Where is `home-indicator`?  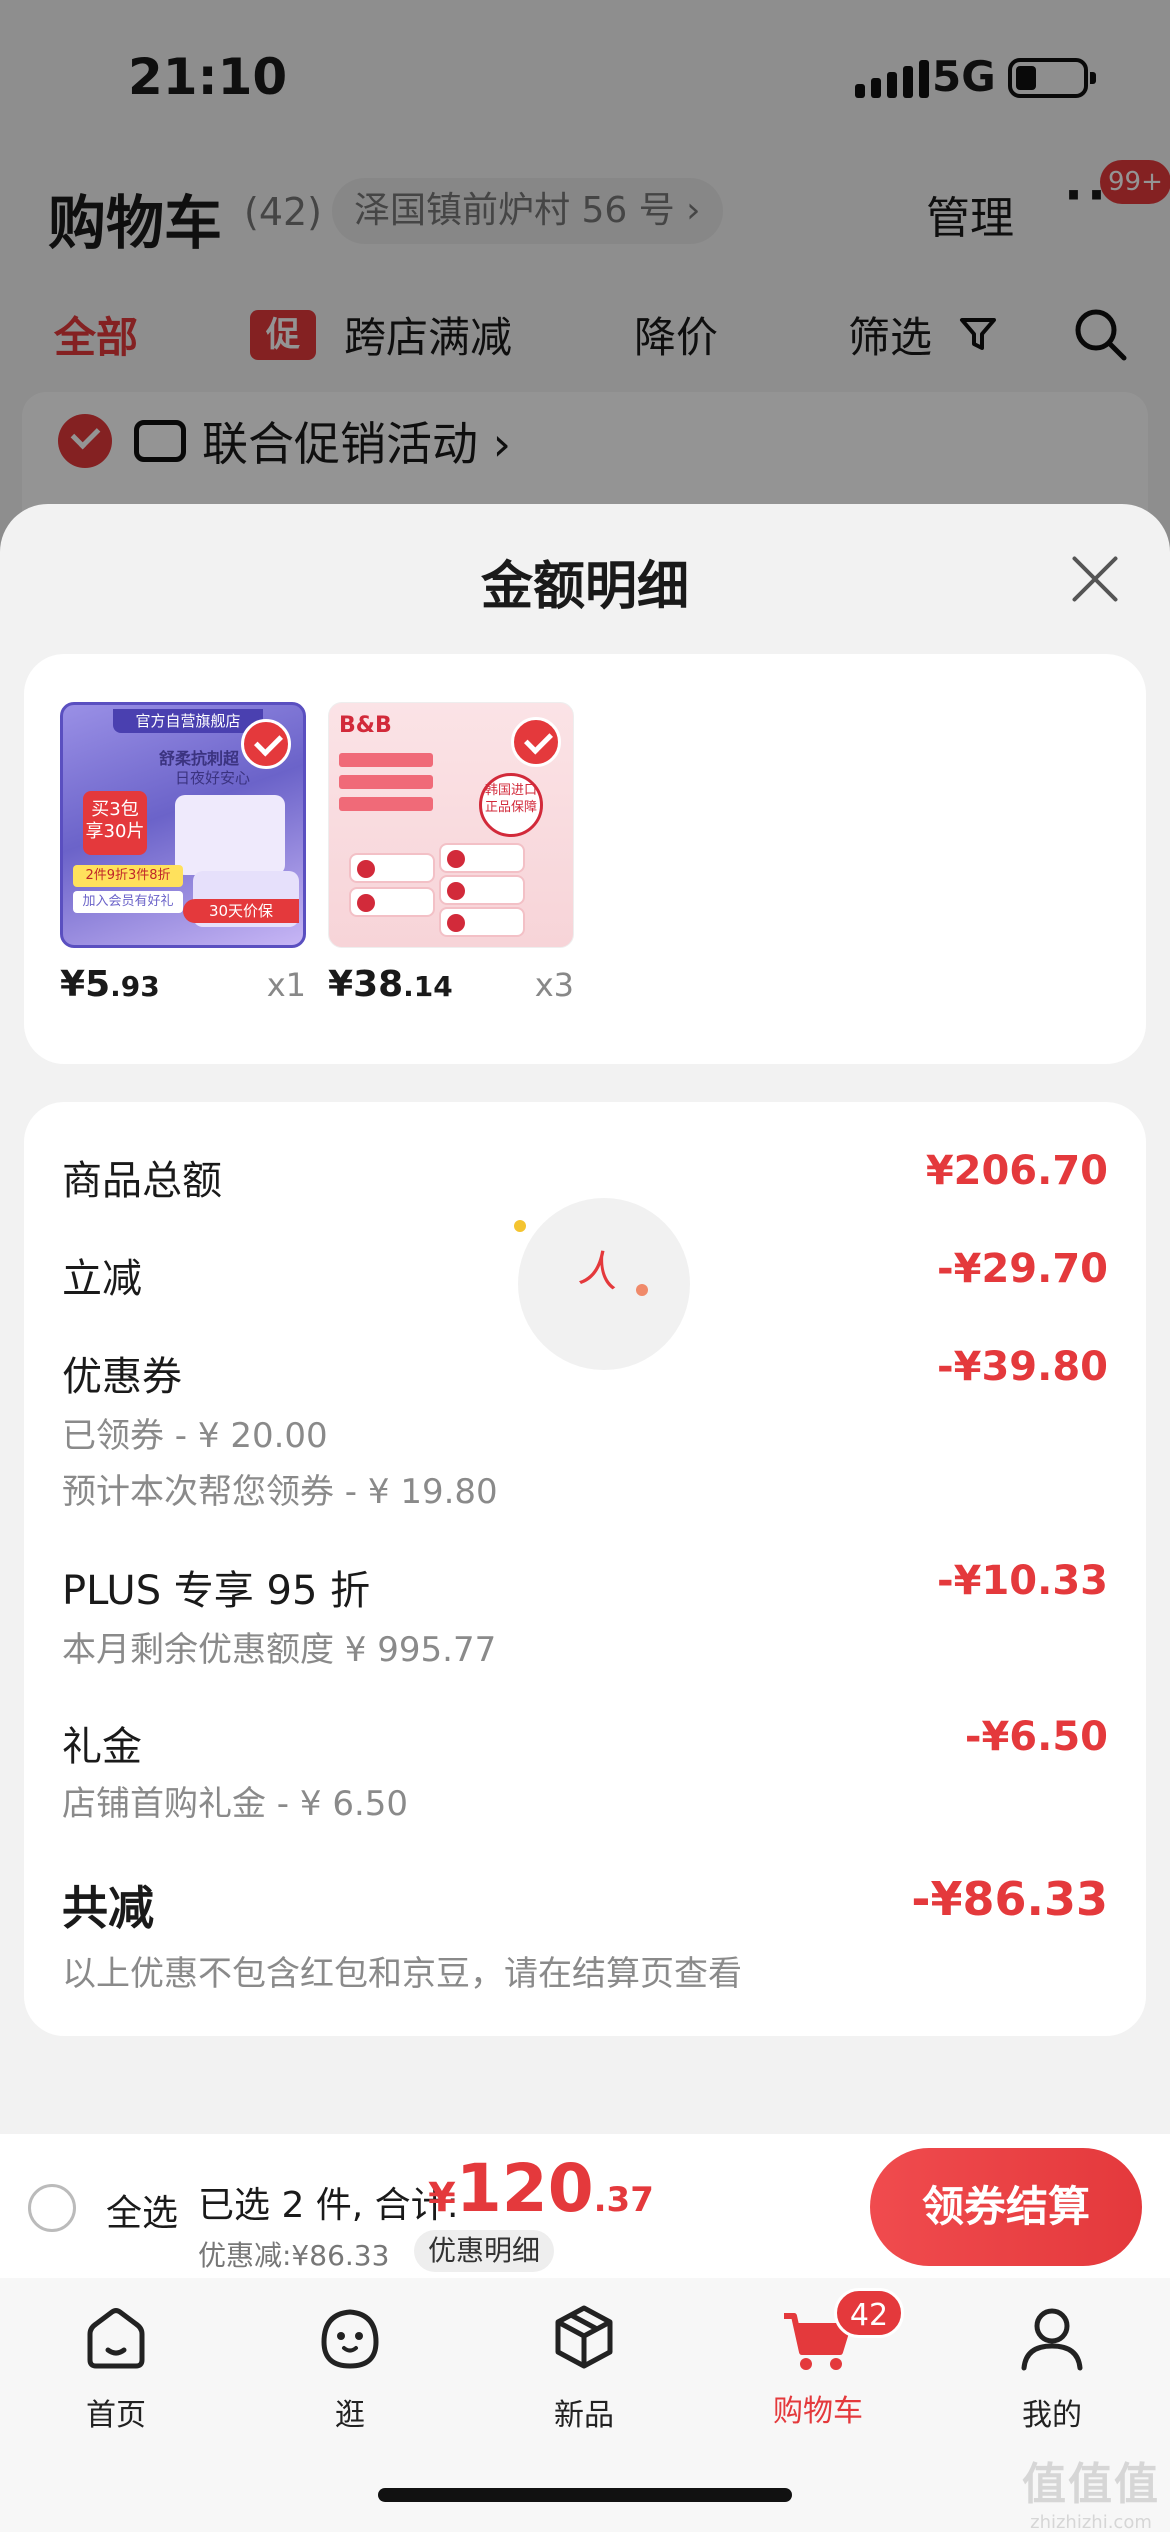
home-indicator is located at coordinates (585, 2495).